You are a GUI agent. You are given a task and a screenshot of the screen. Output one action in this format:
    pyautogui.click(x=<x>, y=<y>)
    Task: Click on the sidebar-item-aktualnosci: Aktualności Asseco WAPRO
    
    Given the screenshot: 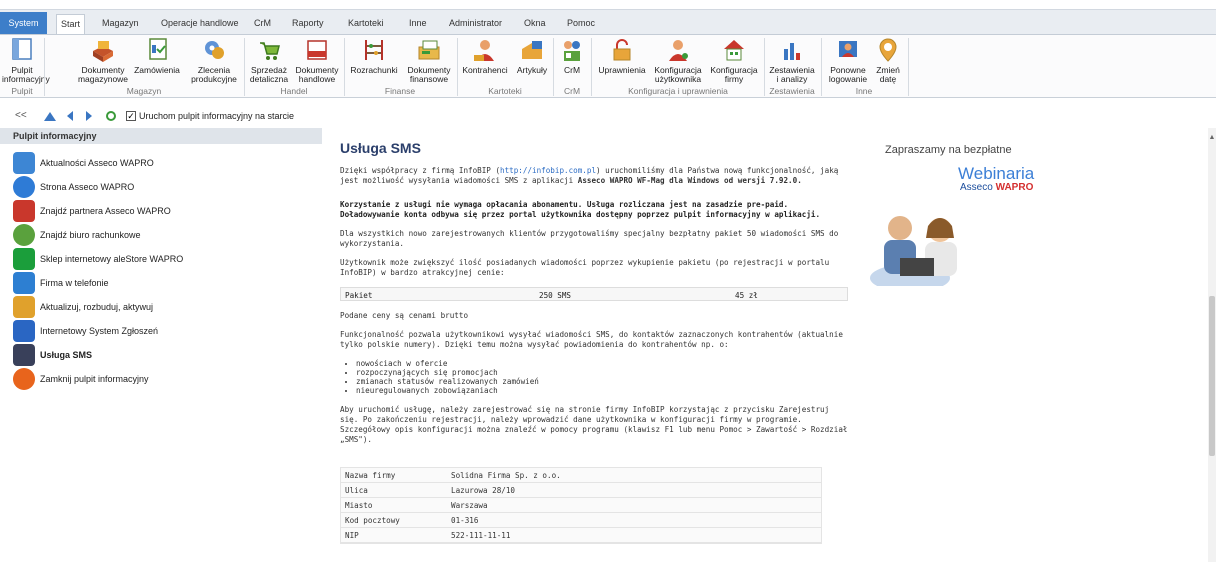 What is the action you would take?
    pyautogui.click(x=163, y=164)
    